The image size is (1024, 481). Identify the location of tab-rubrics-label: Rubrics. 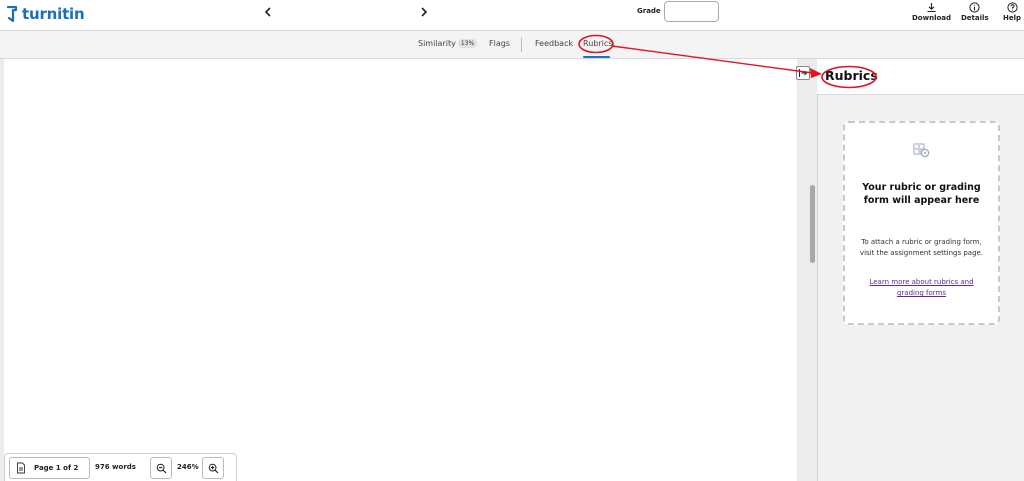
(598, 43).